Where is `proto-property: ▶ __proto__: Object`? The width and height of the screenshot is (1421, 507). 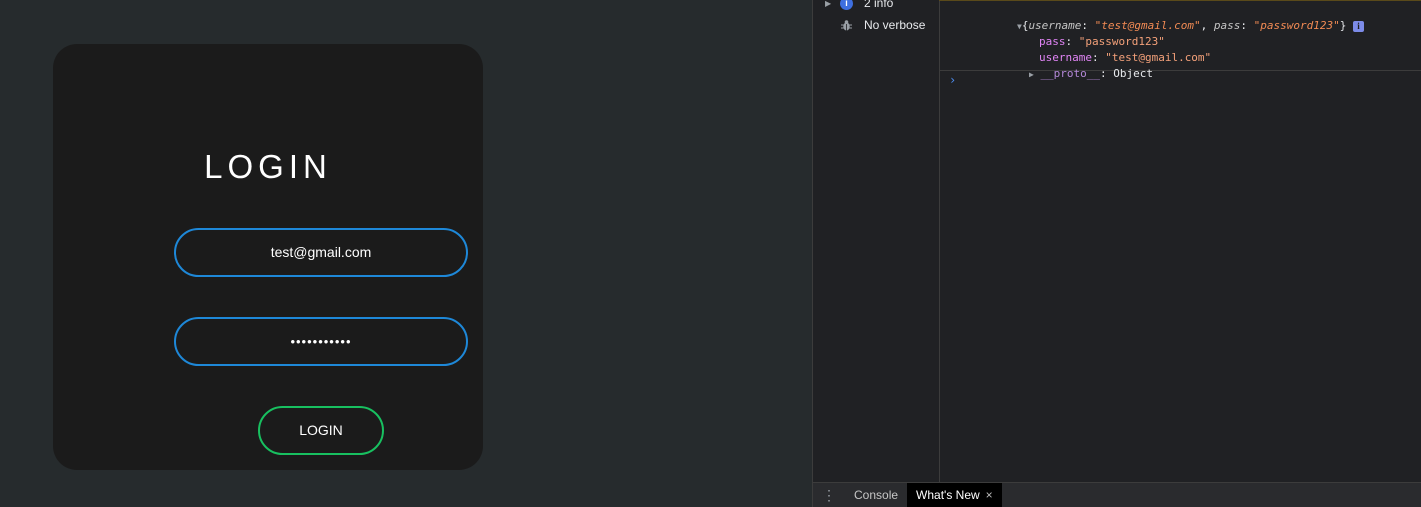
proto-property: ▶ __proto__: Object is located at coordinates (1064, 73).